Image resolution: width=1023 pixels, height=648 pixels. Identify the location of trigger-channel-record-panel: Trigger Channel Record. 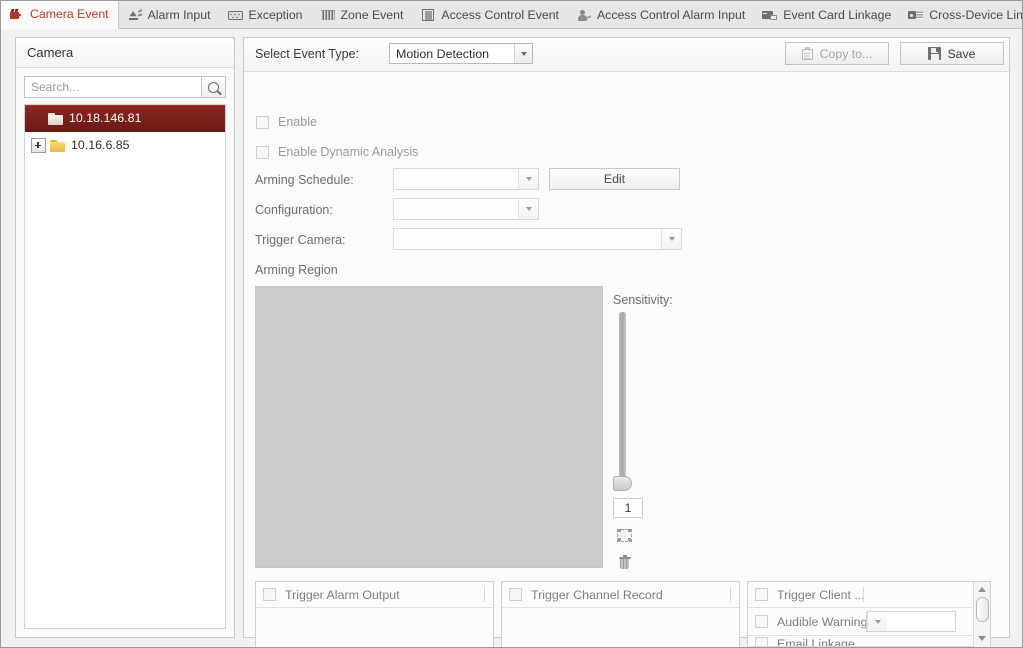
(620, 614).